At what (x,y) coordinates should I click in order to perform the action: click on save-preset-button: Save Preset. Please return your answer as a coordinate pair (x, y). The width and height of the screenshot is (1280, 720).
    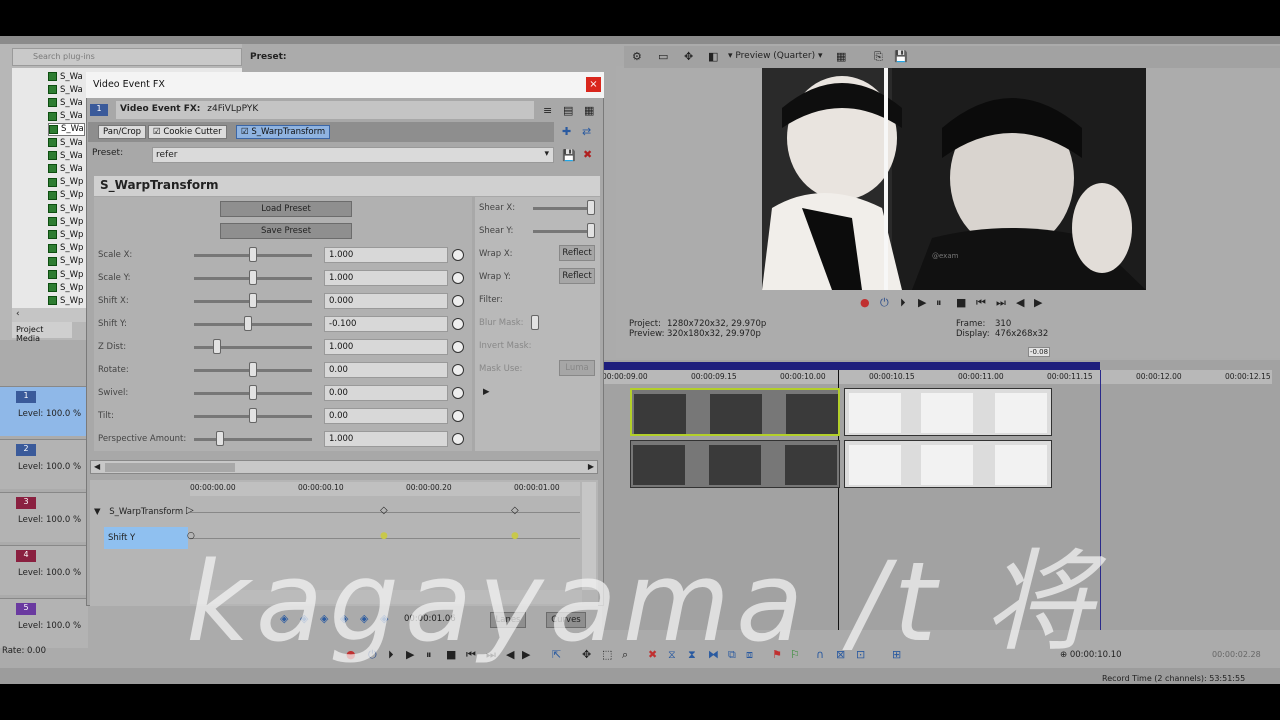
    Looking at the image, I should click on (286, 231).